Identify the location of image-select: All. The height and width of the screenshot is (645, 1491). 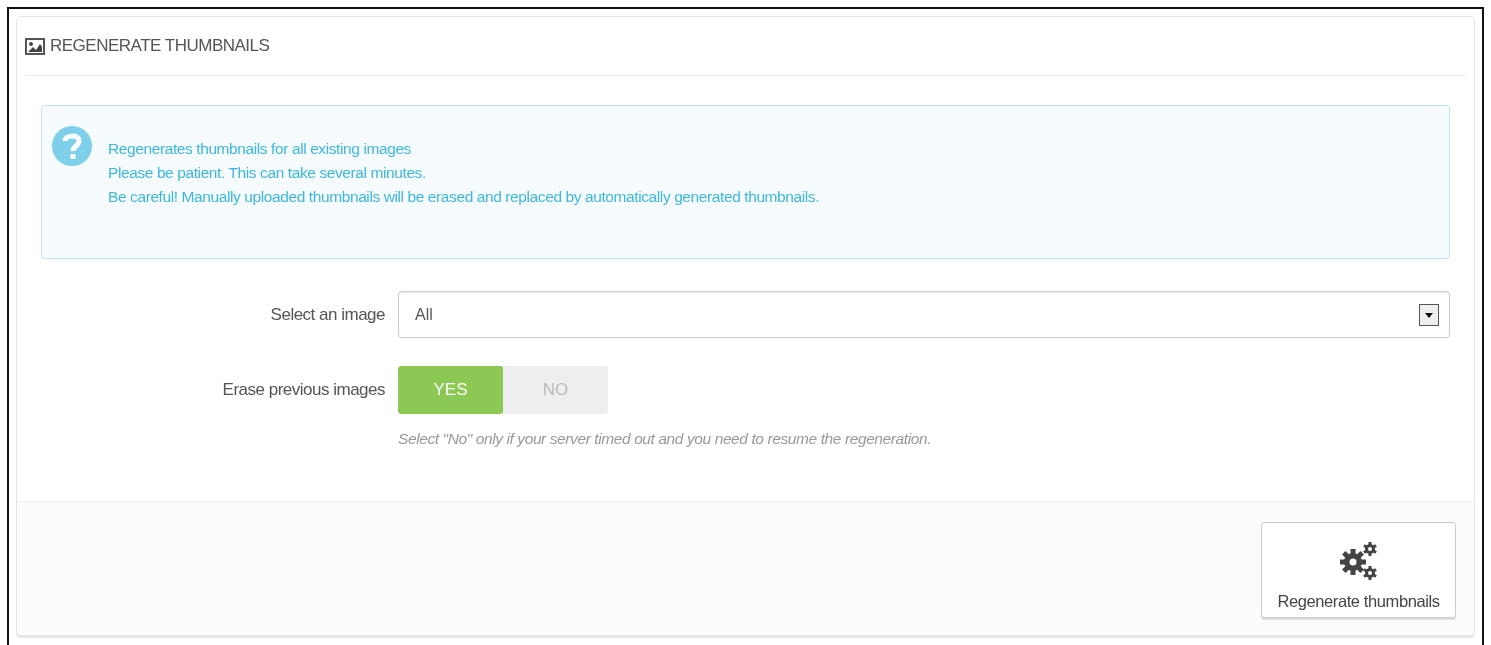
(924, 314).